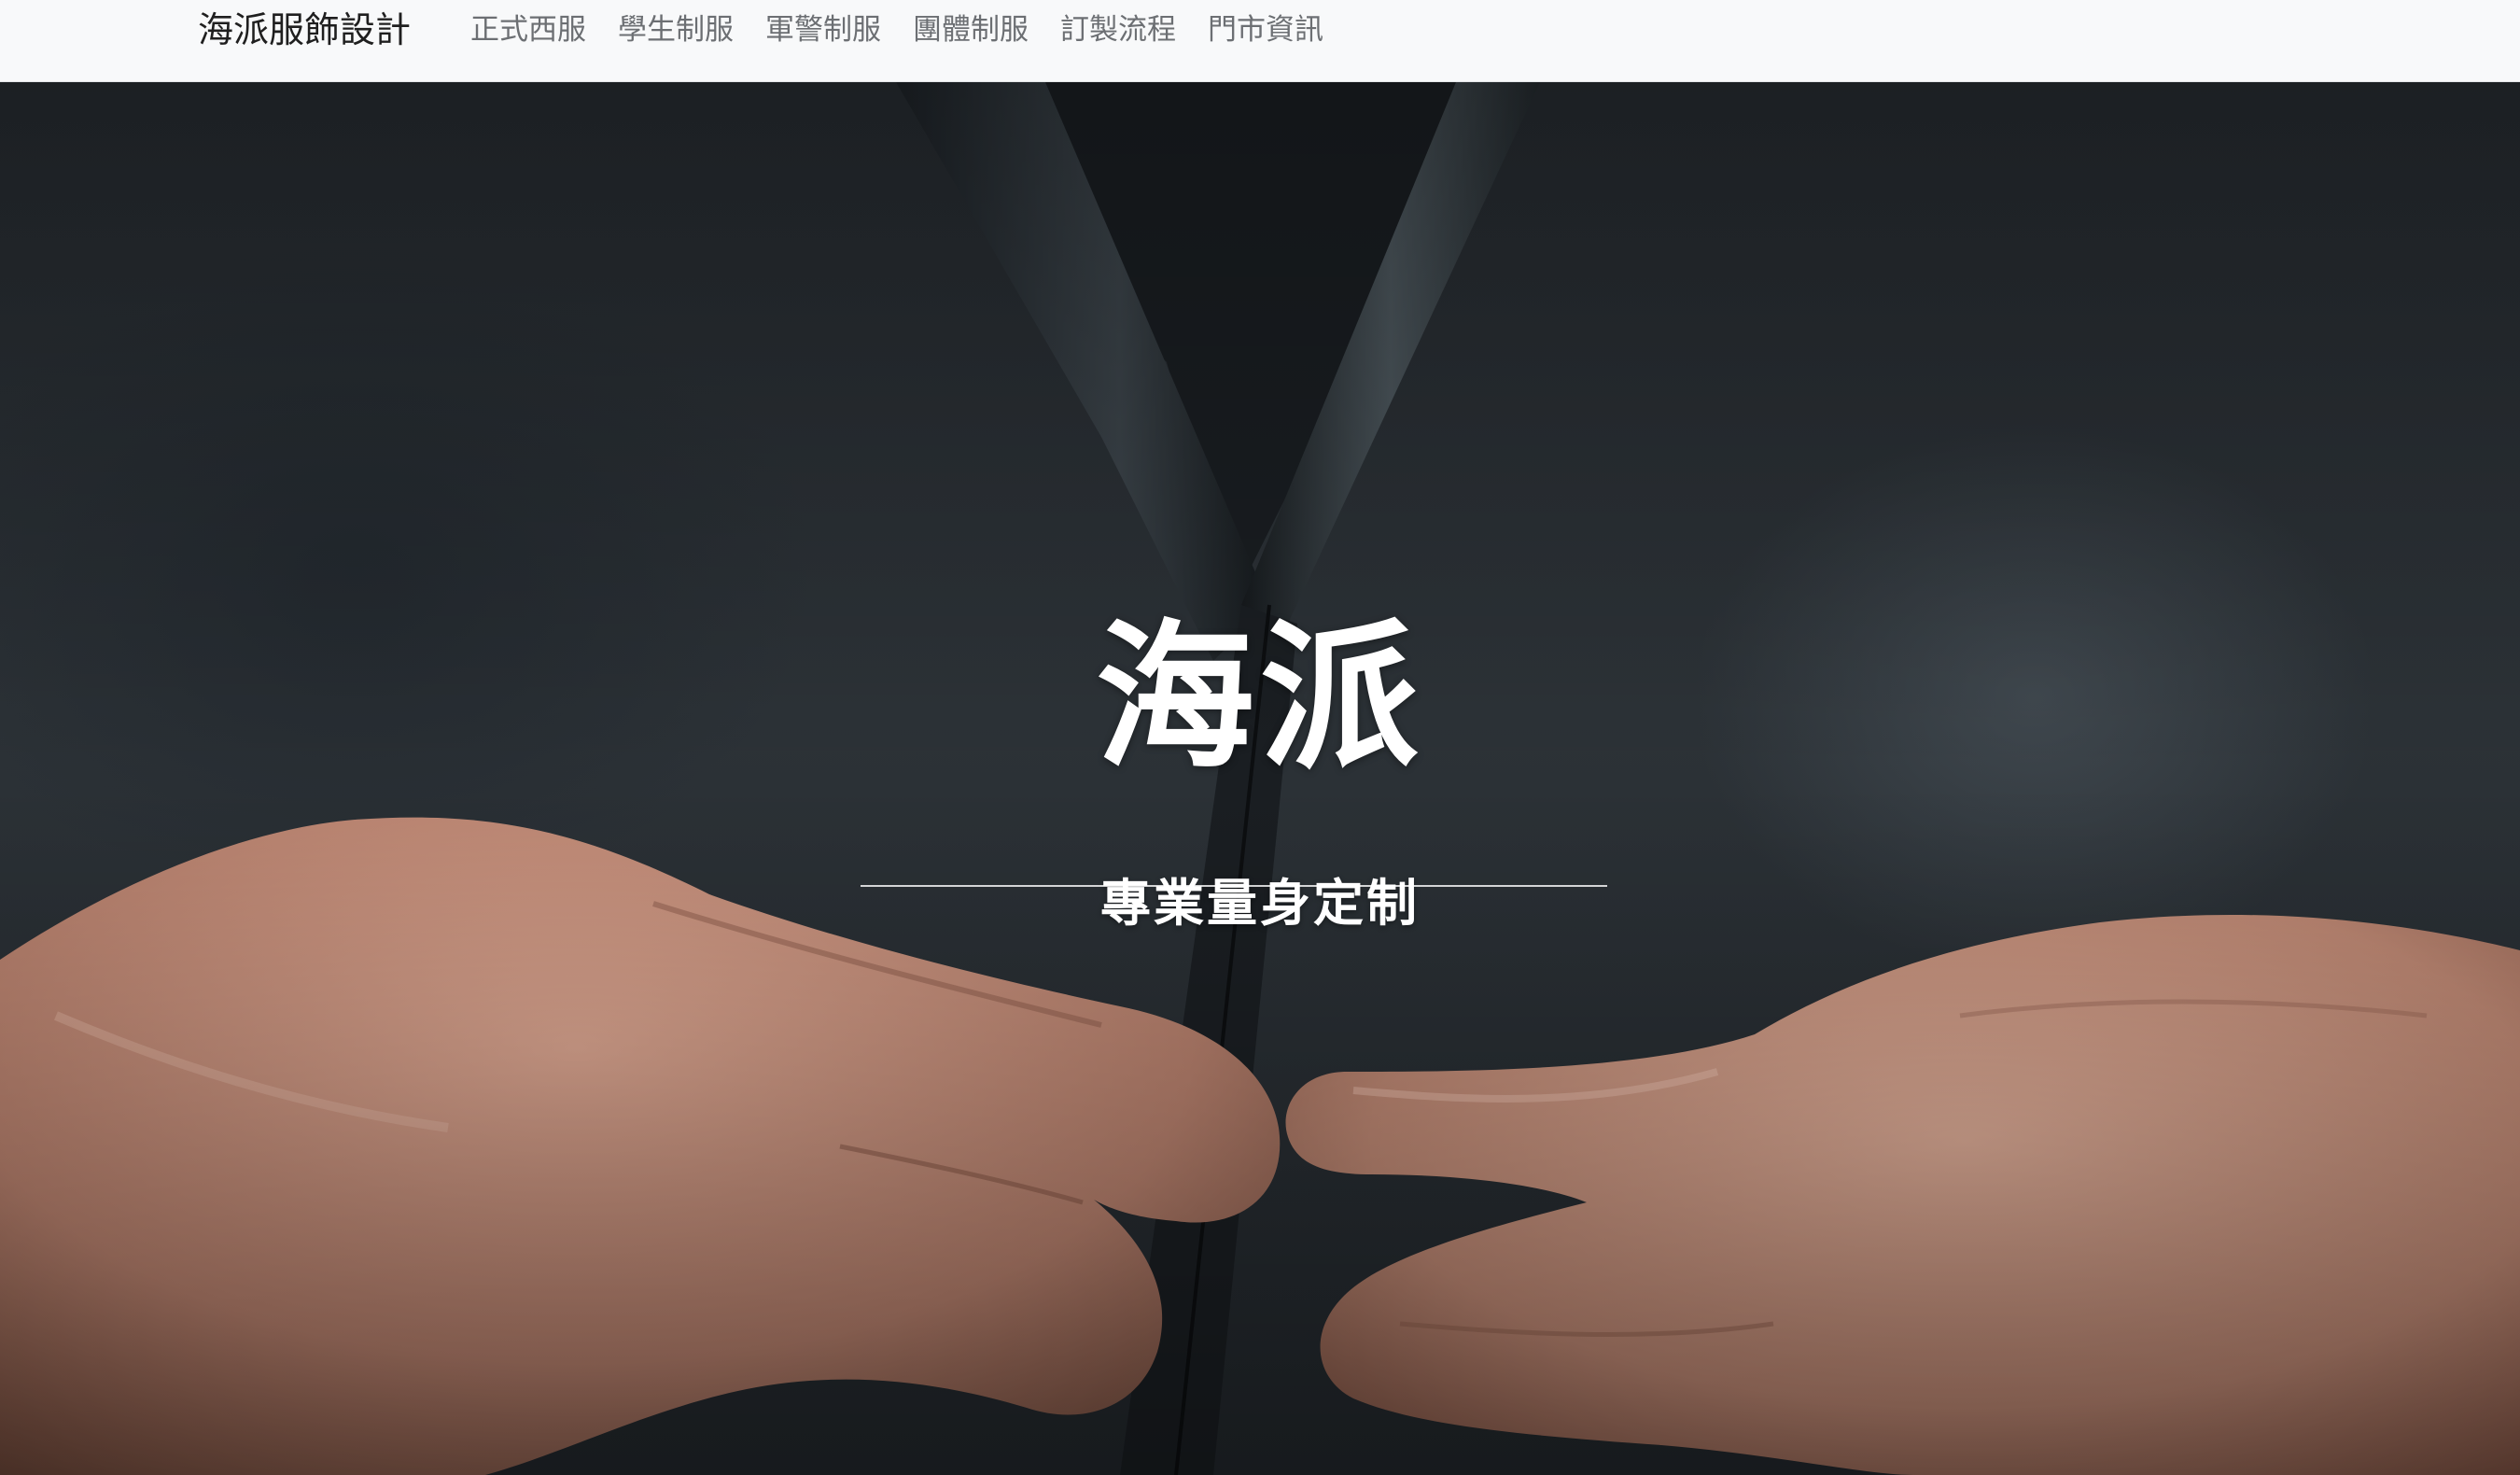 This screenshot has width=2520, height=1475. Describe the element at coordinates (823, 30) in the screenshot. I see `nav-link-military-police-uniforms: 軍警制服` at that location.